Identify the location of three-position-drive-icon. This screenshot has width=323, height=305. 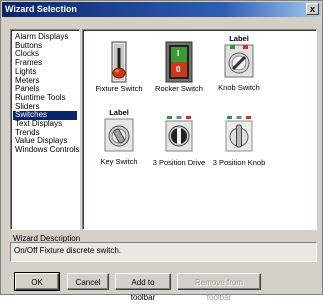
(179, 134).